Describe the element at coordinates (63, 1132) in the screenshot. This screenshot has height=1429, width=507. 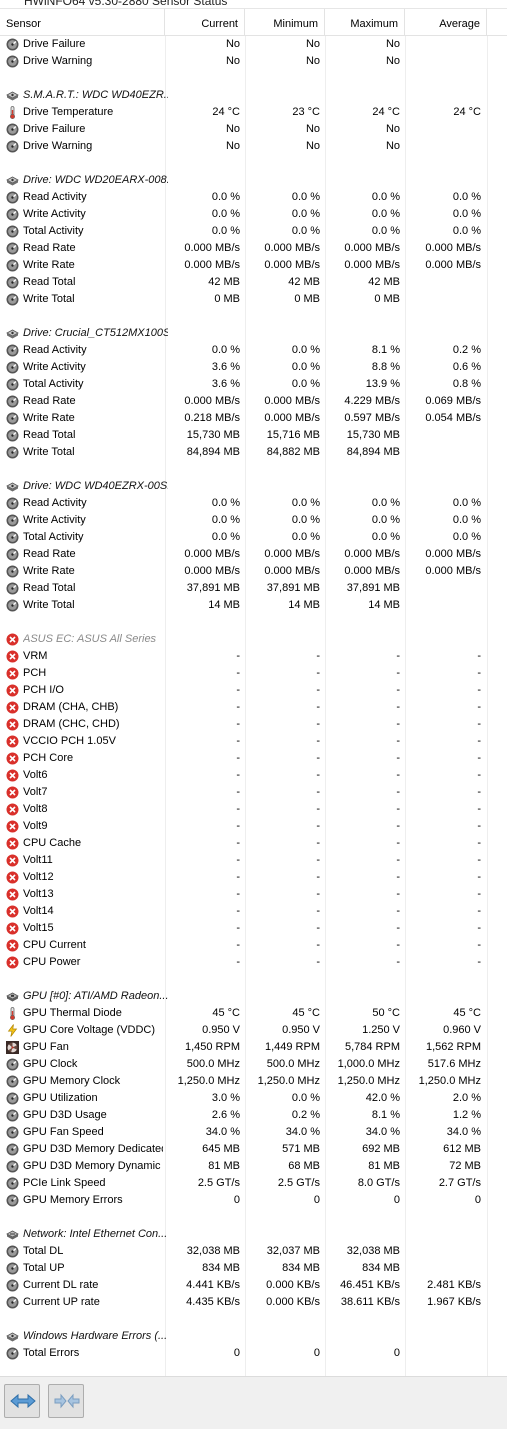
I see `sensor-name: GPU Fan Speed` at that location.